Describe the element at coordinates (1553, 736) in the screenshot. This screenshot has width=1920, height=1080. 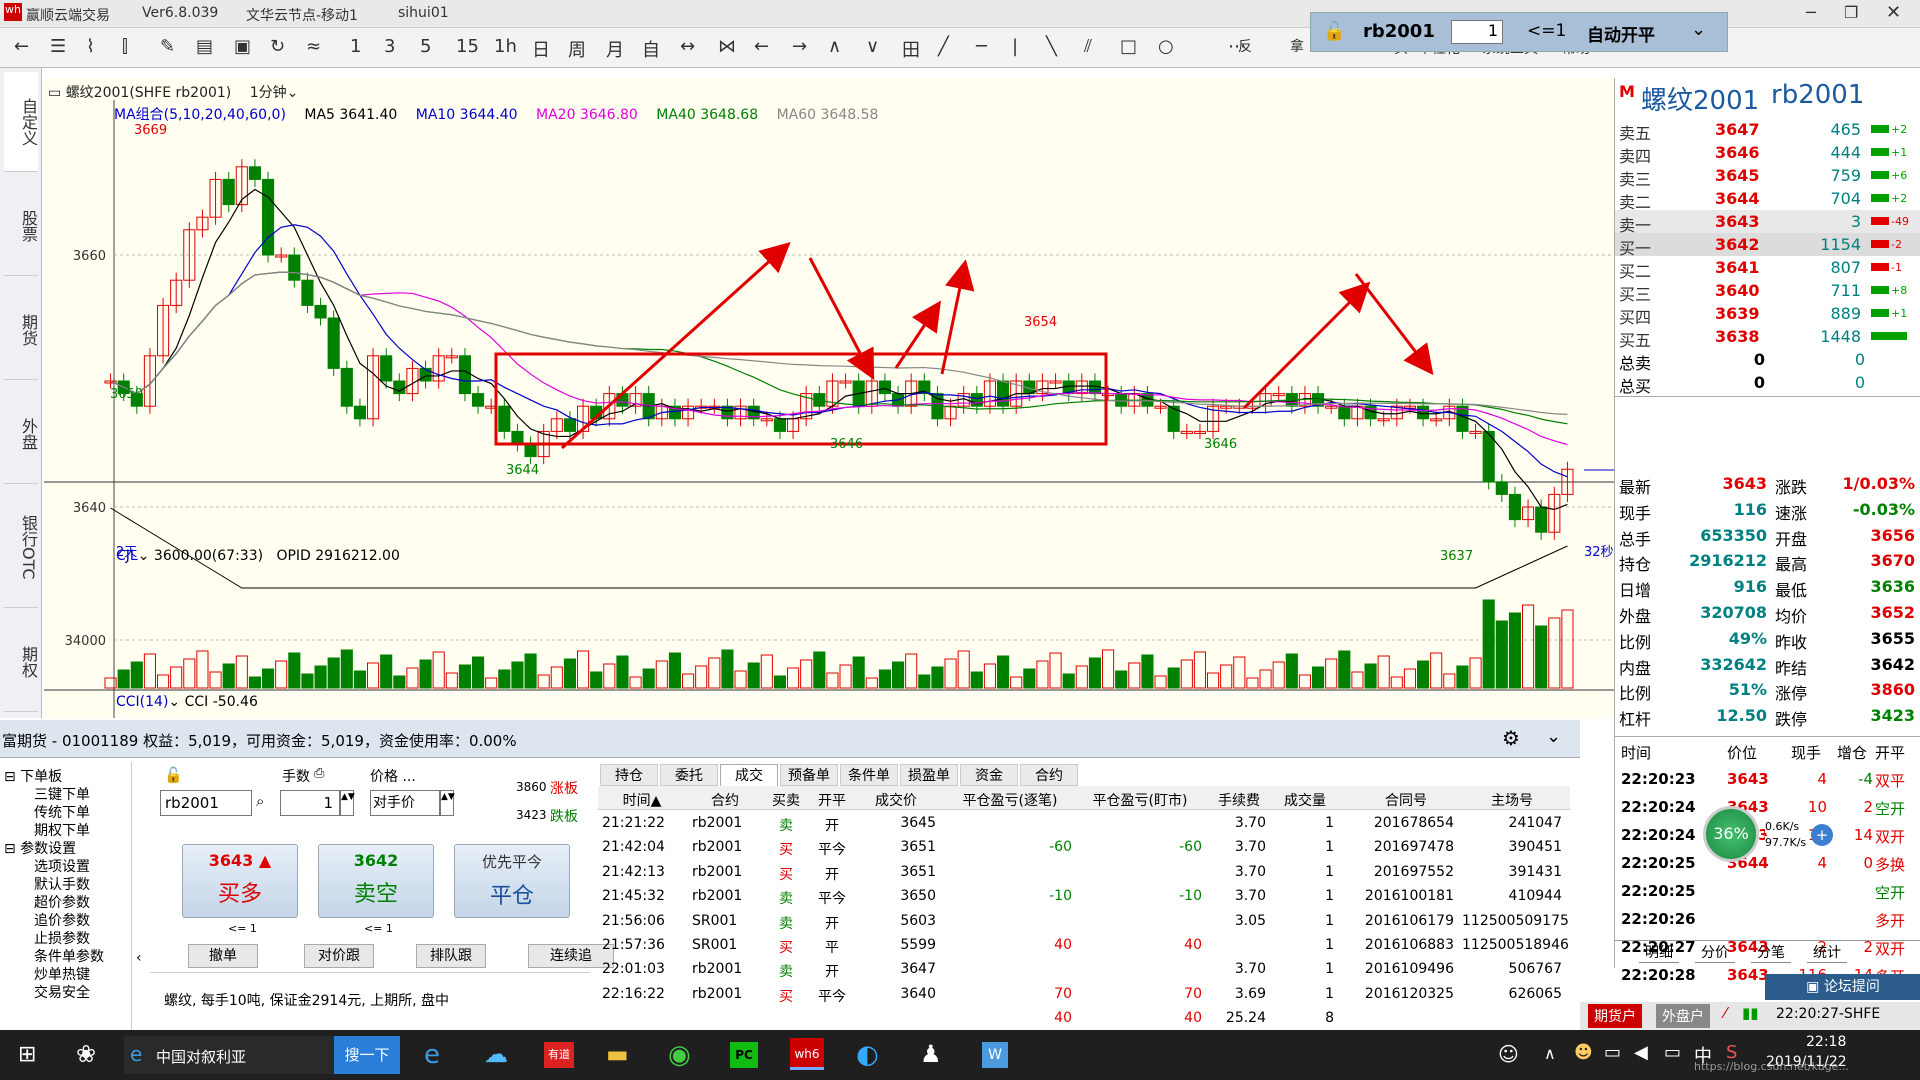
I see `collapse-icon: ⌄` at that location.